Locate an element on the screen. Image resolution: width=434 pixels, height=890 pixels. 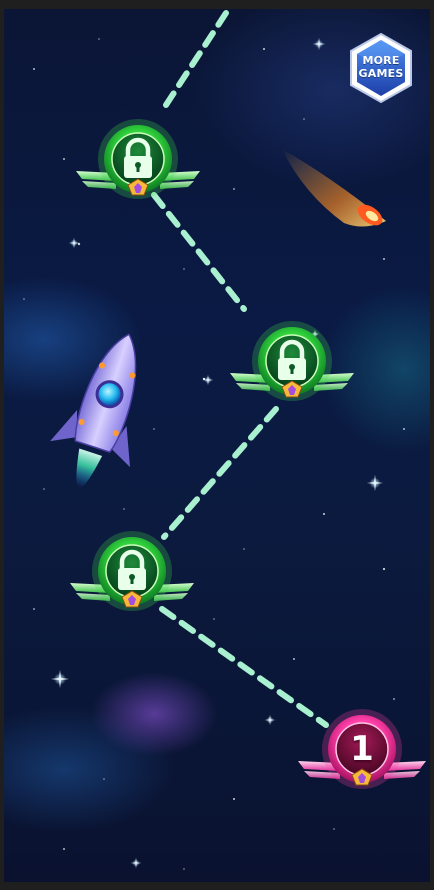
more-games-button: MORE GAMES is located at coordinates (381, 68).